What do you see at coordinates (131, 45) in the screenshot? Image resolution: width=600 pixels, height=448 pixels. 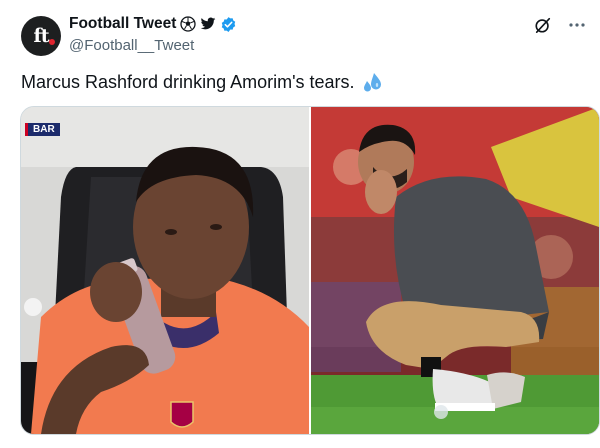 I see `handle: @Football__Tweet` at bounding box center [131, 45].